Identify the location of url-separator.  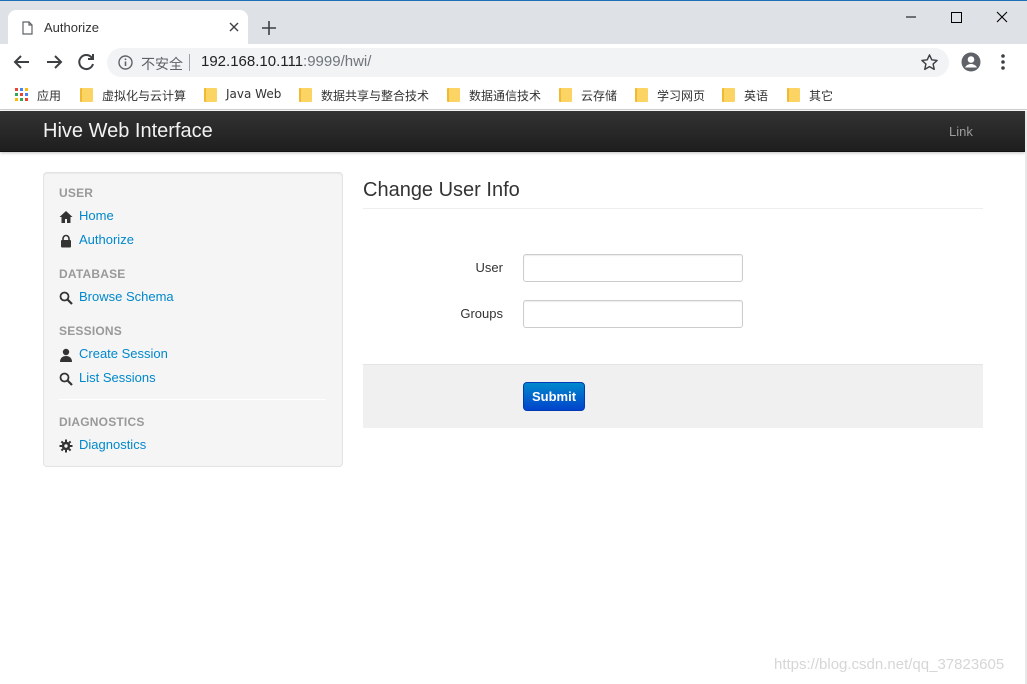
(189, 62).